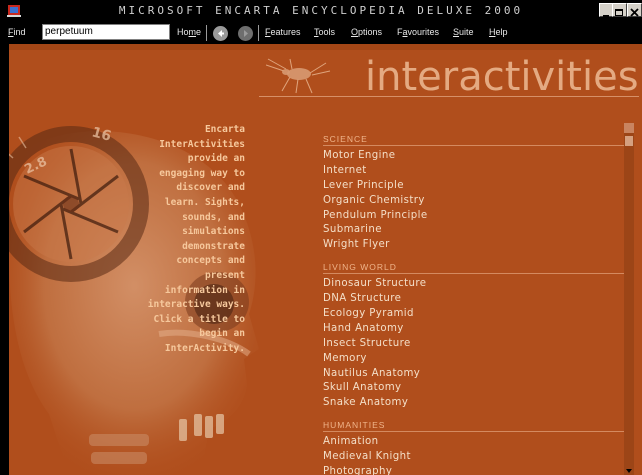 The height and width of the screenshot is (475, 642). What do you see at coordinates (473, 470) in the screenshot?
I see `interactivity-link: Photography` at bounding box center [473, 470].